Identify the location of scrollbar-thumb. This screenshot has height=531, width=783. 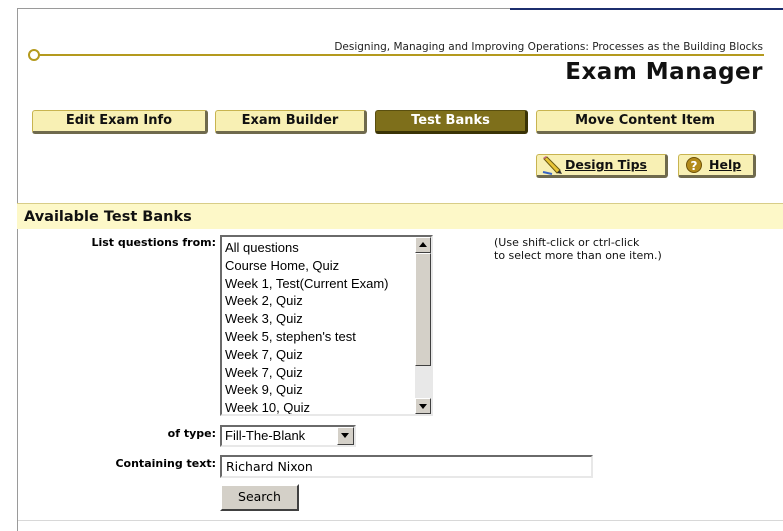
(423, 309).